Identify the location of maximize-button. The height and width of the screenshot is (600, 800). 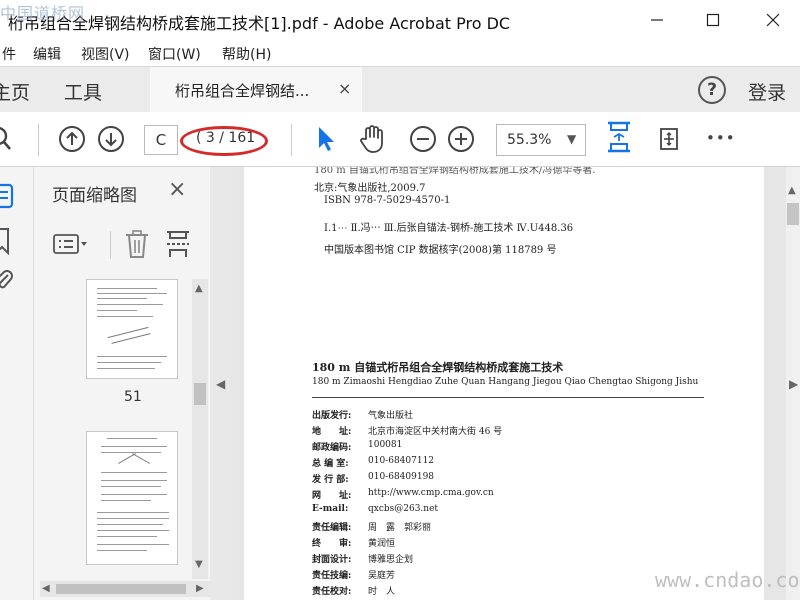
(713, 20).